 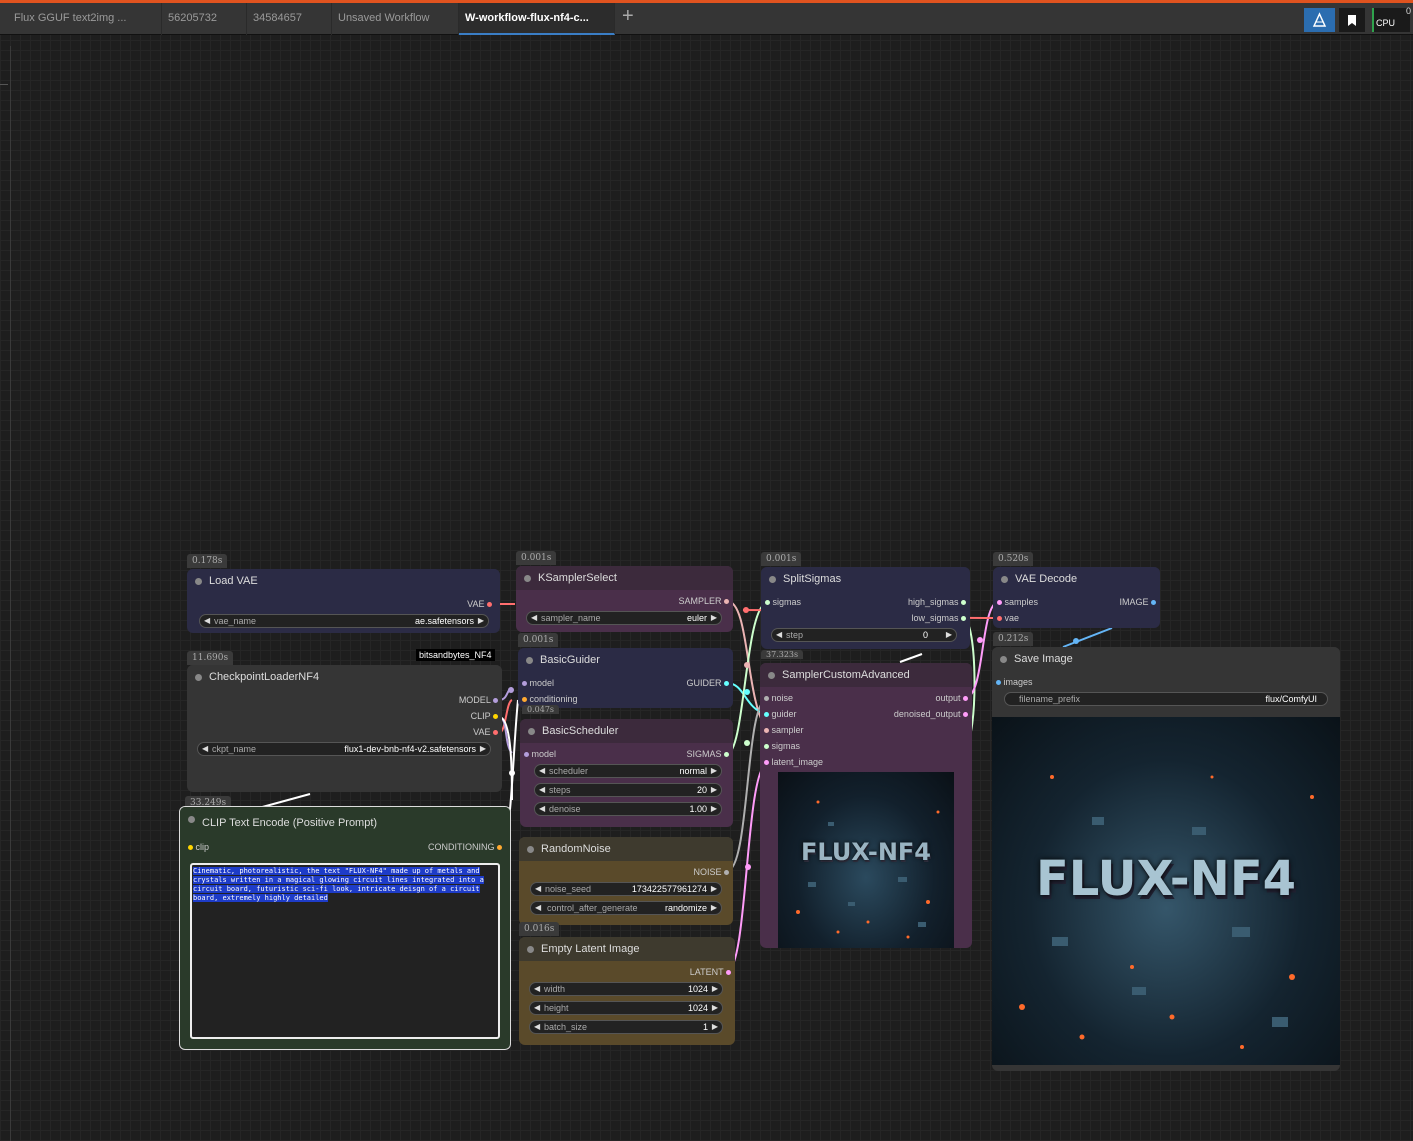 I want to click on output-dot, so click(x=965, y=699).